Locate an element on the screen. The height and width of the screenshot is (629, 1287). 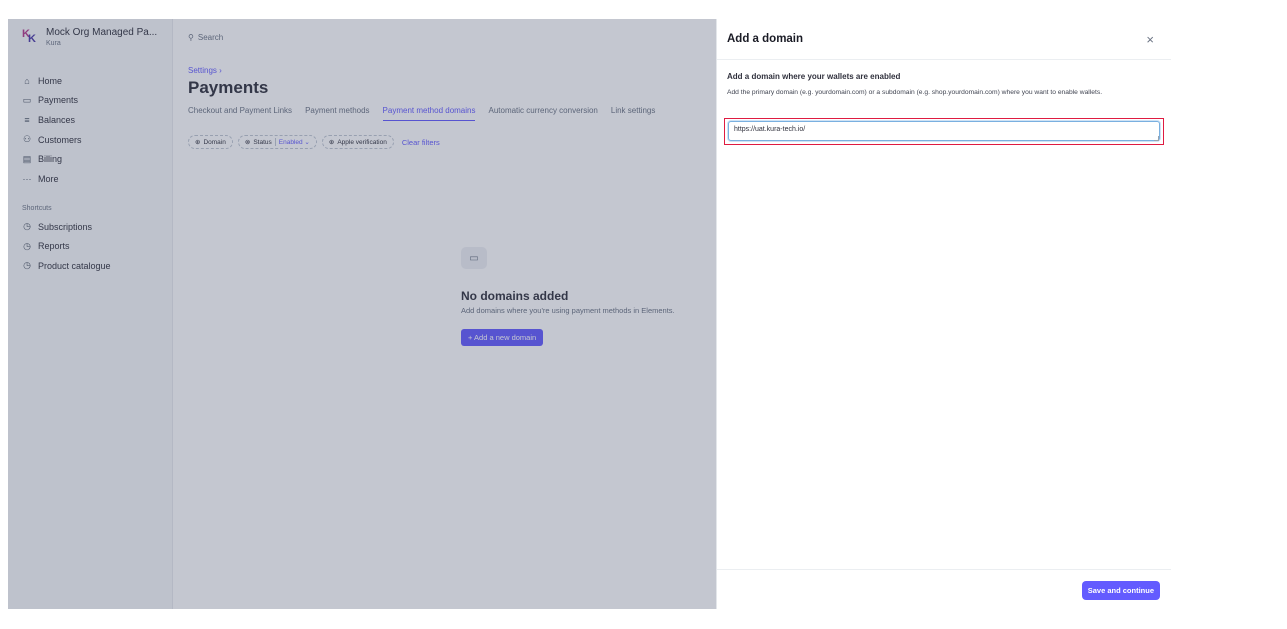
close-icon: × is located at coordinates (1150, 39).